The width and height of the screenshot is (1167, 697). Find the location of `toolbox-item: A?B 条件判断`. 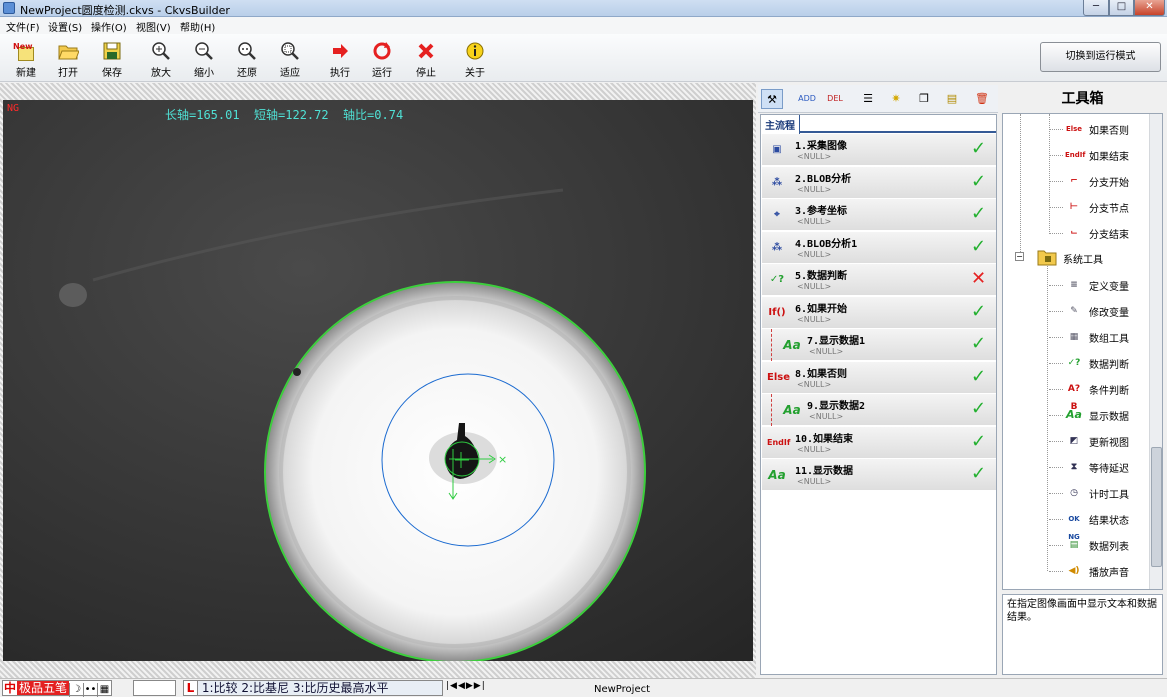

toolbox-item: A?B 条件判断 is located at coordinates (1104, 395).